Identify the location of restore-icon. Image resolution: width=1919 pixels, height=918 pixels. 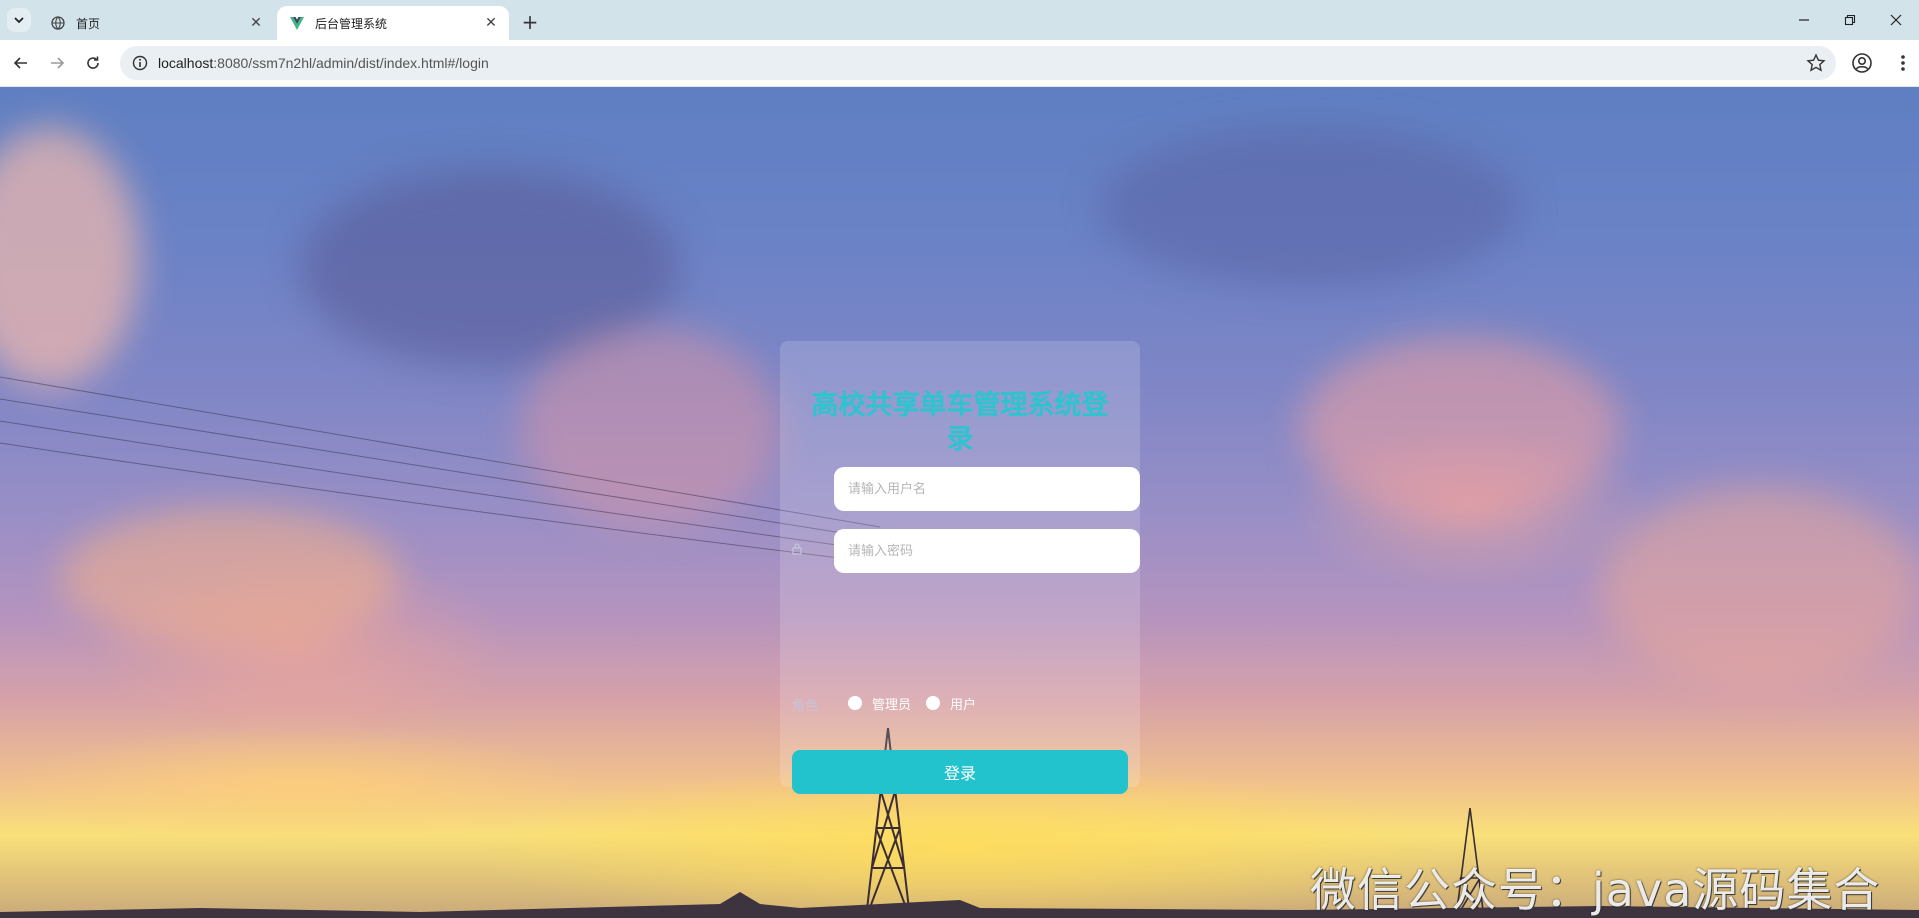
(1850, 20).